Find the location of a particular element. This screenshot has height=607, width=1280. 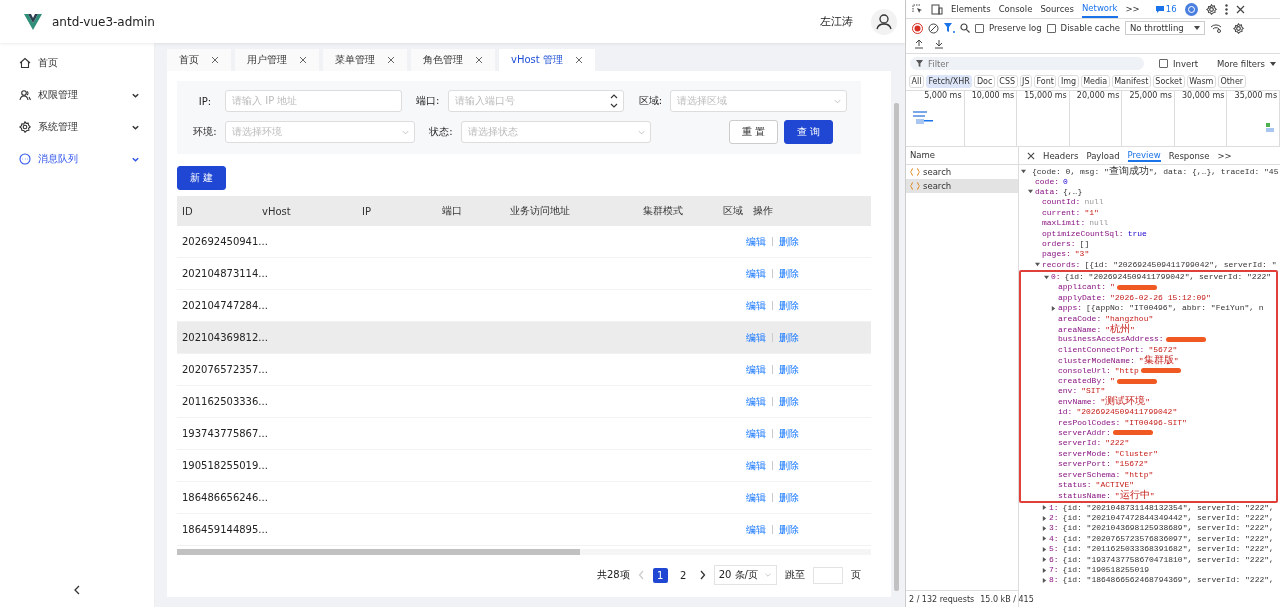

detail-tab: Response is located at coordinates (1189, 155).